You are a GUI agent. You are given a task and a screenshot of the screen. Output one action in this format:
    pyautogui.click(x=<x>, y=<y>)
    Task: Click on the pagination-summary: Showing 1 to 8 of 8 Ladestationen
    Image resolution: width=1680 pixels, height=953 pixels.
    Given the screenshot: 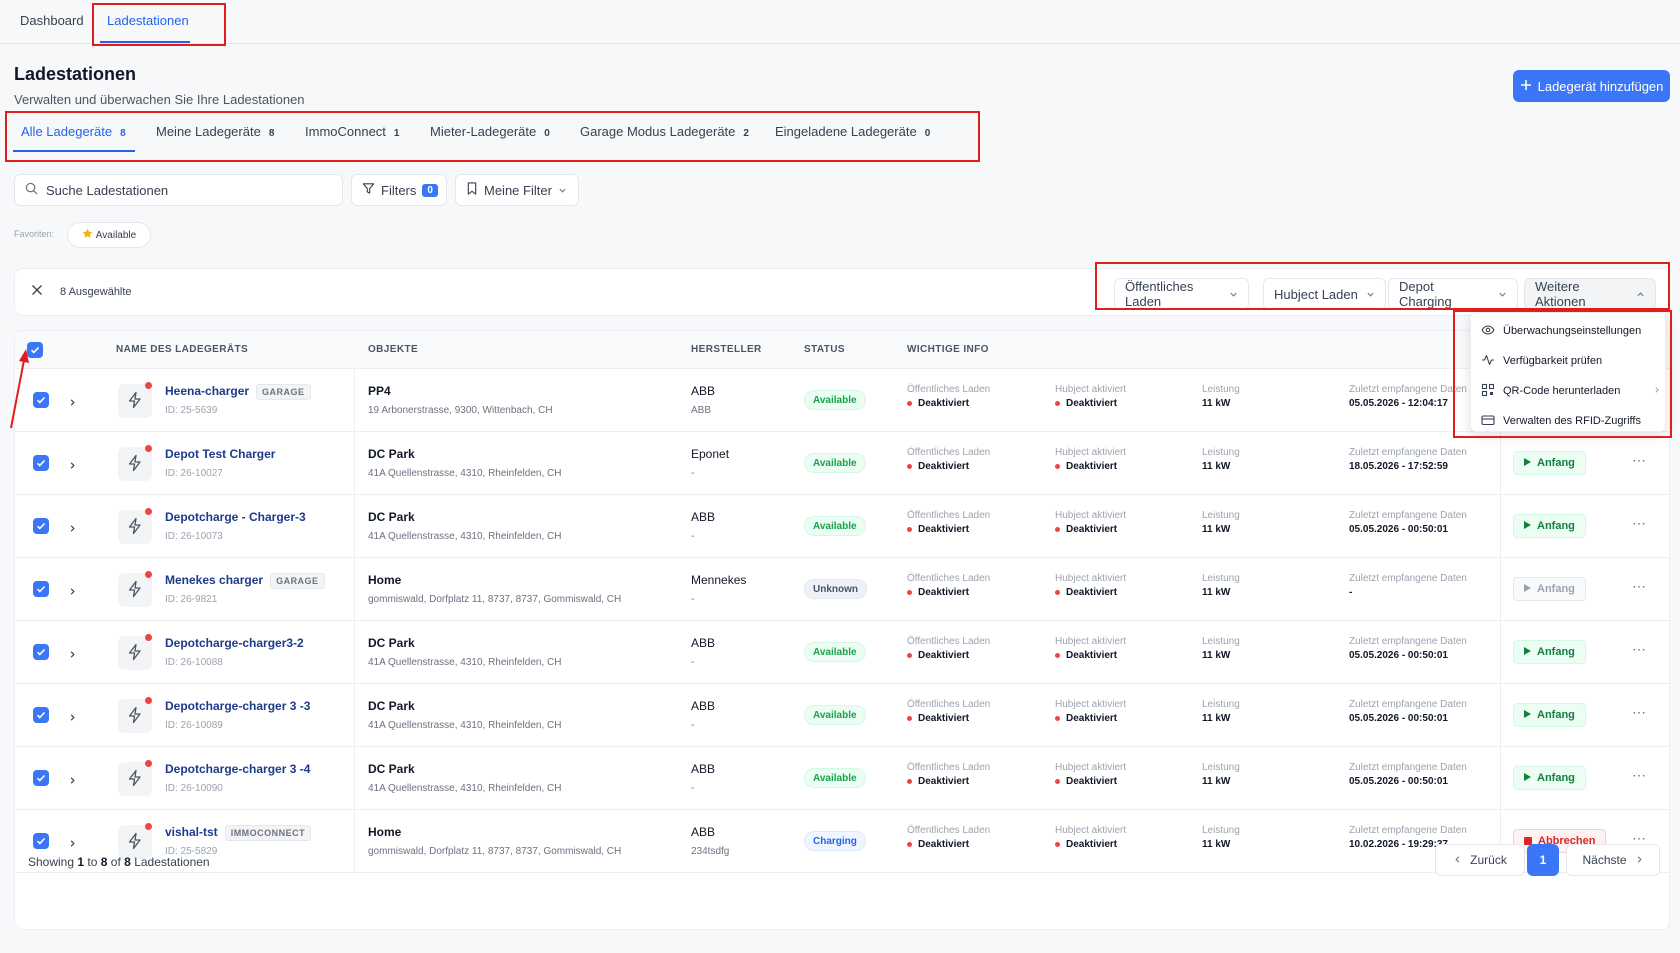 What is the action you would take?
    pyautogui.click(x=119, y=862)
    